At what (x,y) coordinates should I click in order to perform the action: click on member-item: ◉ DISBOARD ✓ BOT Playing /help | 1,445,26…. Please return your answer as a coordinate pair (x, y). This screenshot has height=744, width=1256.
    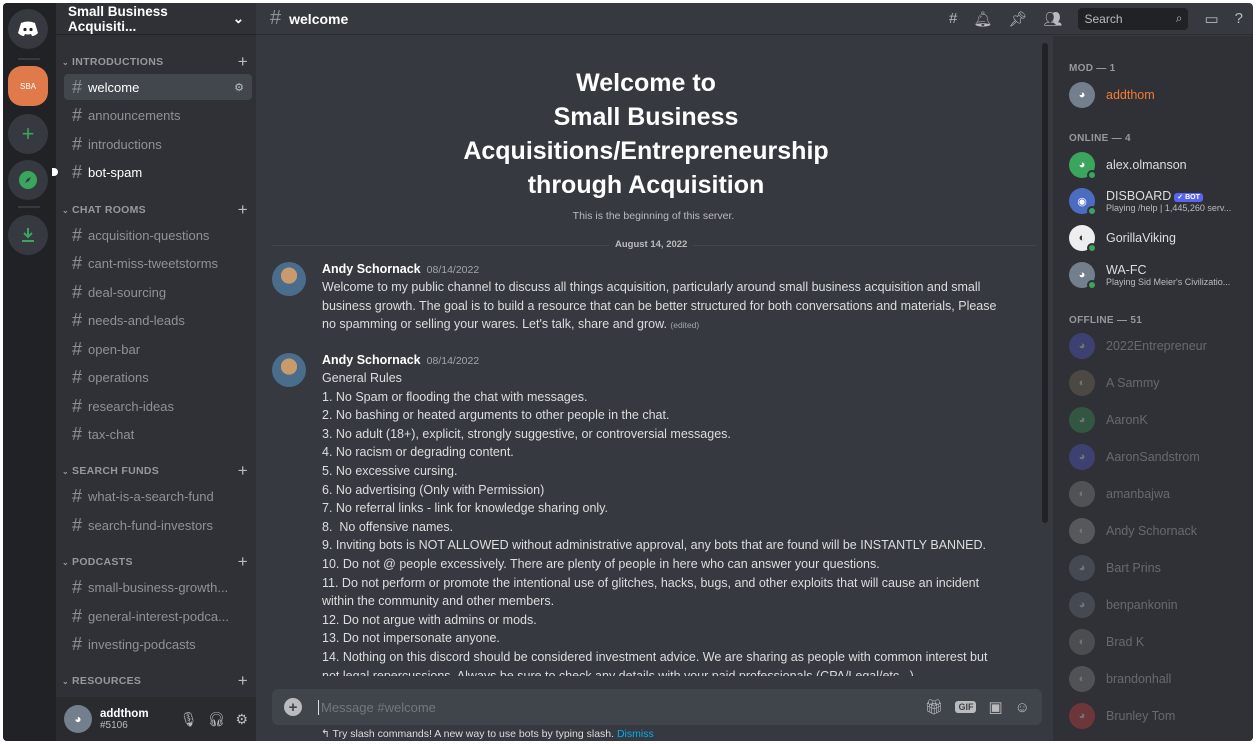
    Looking at the image, I should click on (1159, 201).